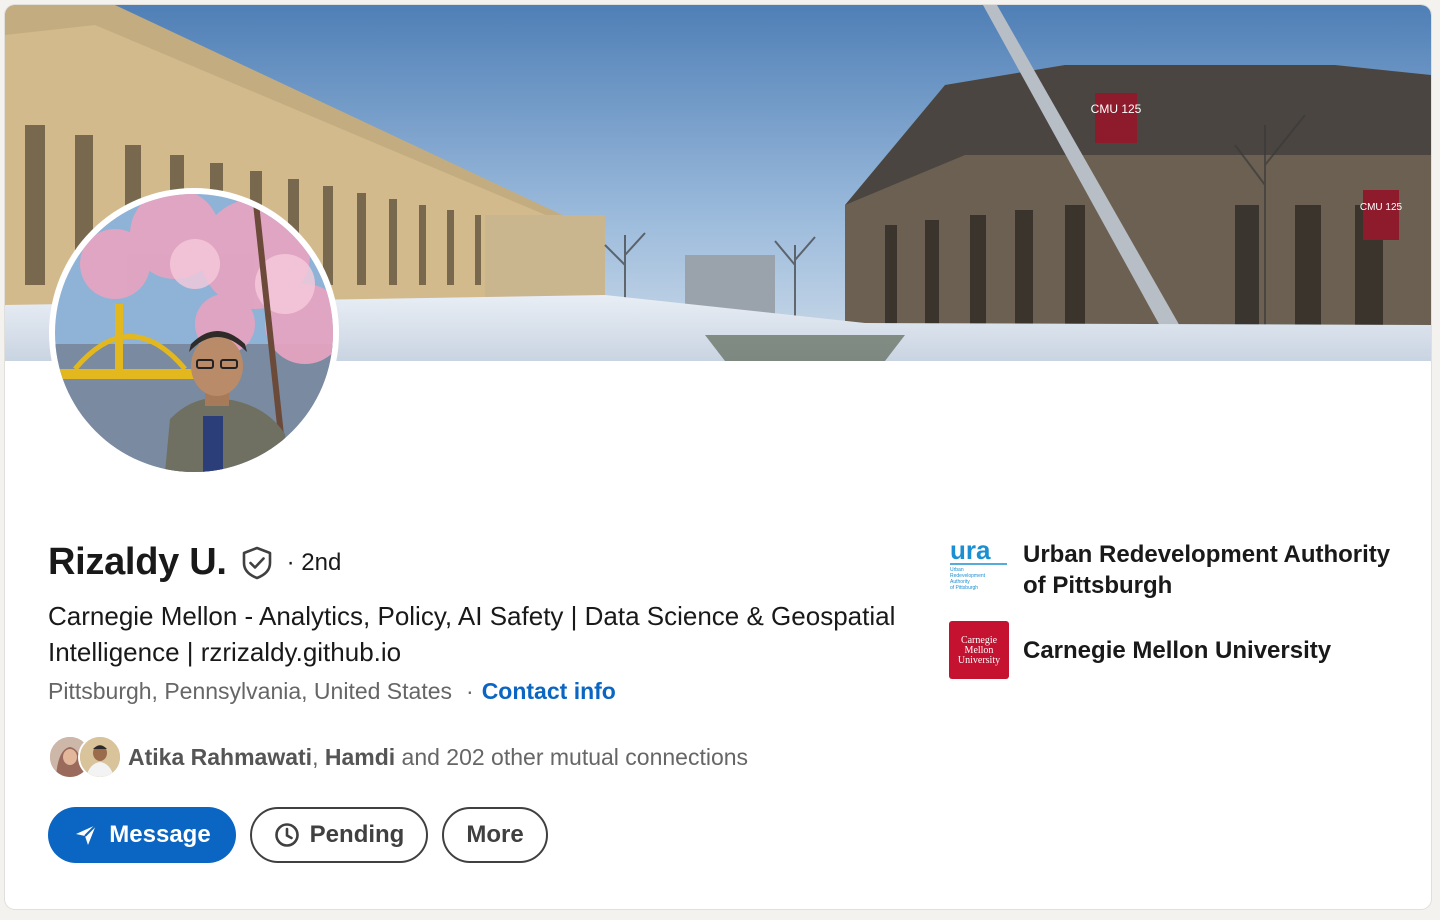 This screenshot has width=1440, height=920. I want to click on message-label: Message, so click(160, 834).